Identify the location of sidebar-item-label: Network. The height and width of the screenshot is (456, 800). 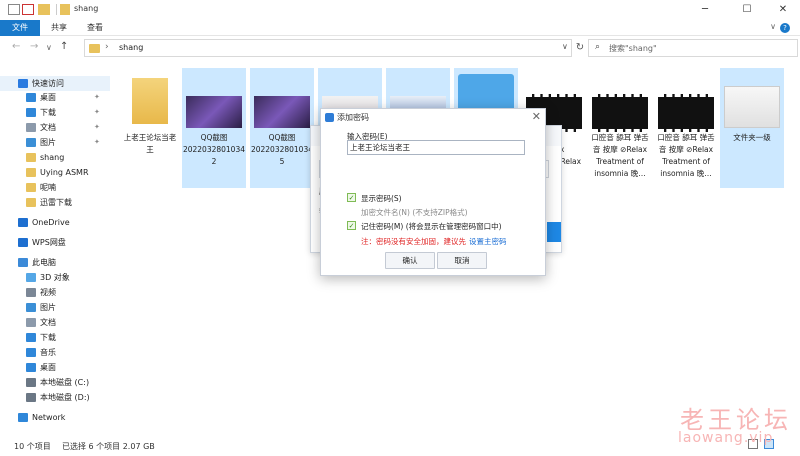
(49, 417).